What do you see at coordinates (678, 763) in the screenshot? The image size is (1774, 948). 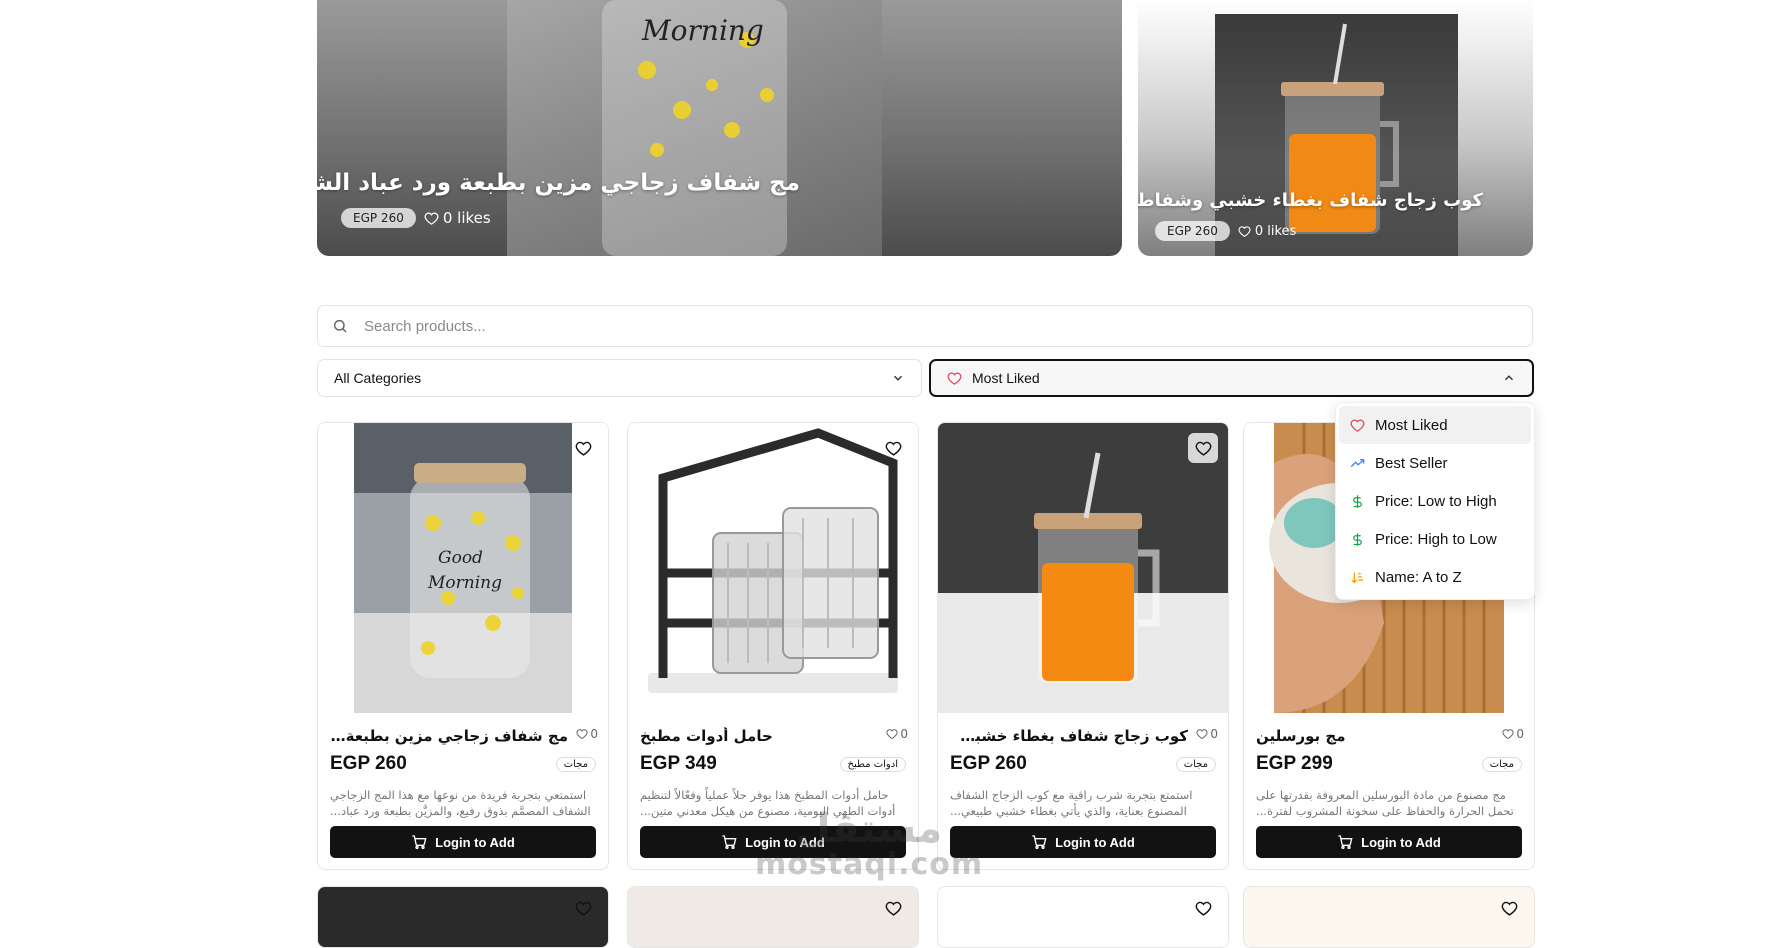 I see `product-price: EGP 349` at bounding box center [678, 763].